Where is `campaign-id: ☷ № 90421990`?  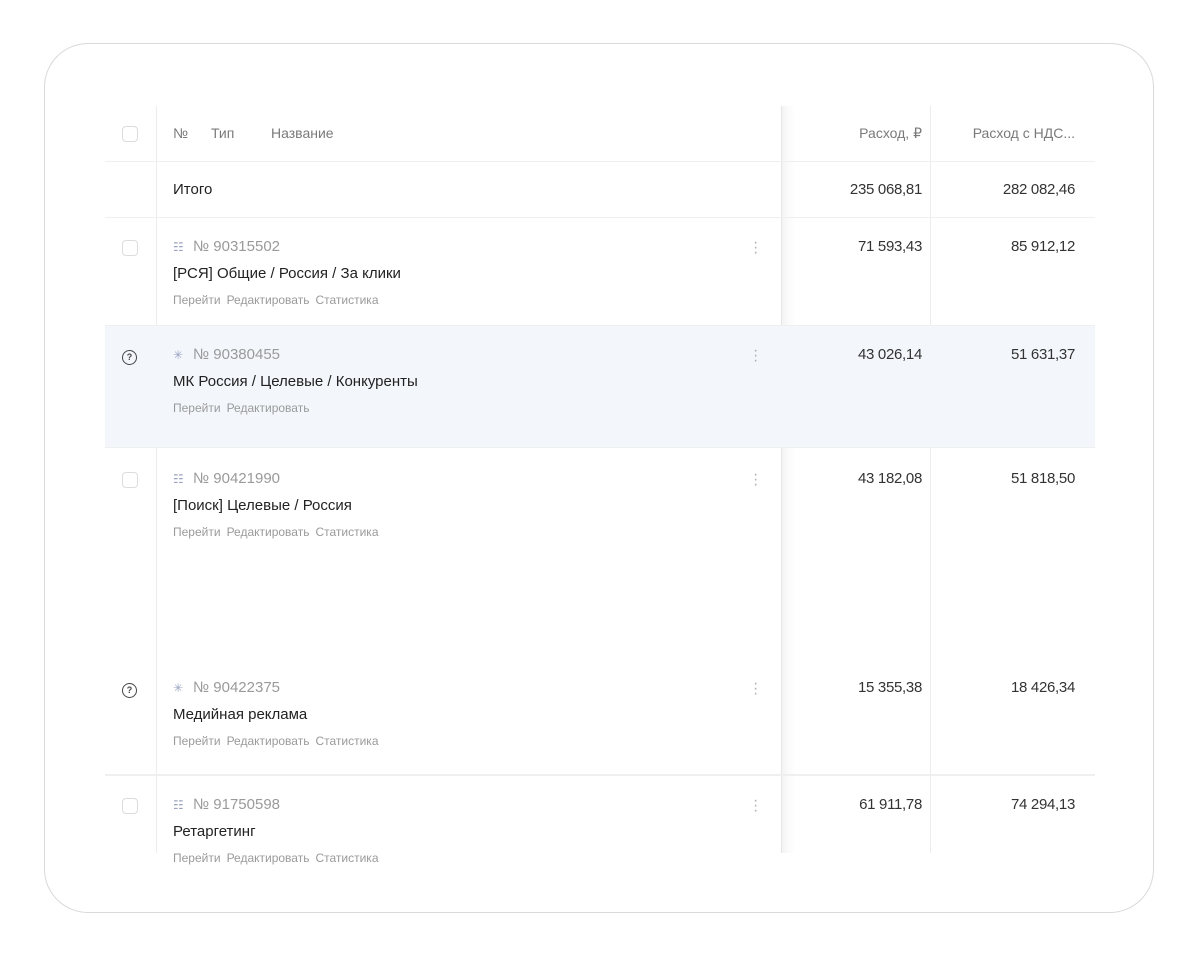
campaign-id: ☷ № 90421990 is located at coordinates (226, 478).